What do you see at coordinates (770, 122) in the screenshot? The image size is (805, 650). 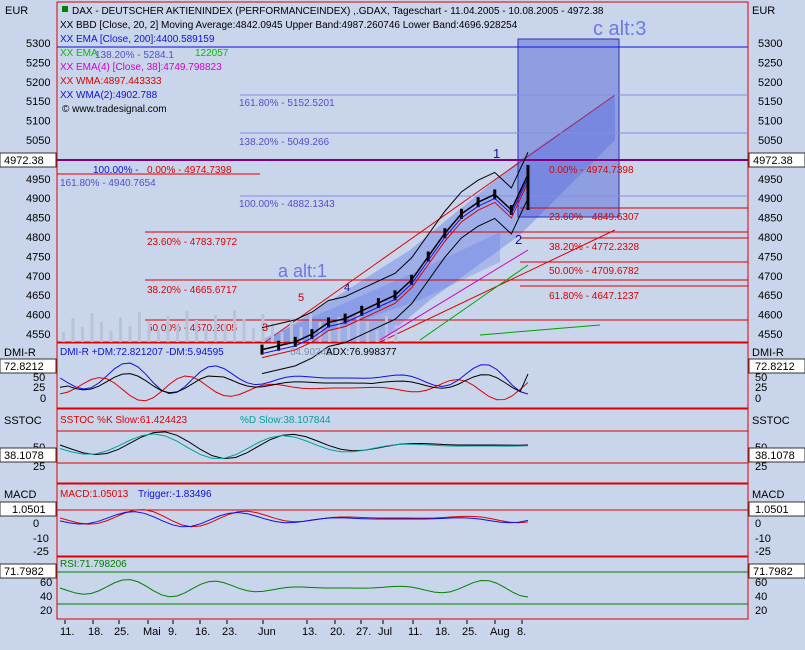 I see `price-tick-right: 5100` at bounding box center [770, 122].